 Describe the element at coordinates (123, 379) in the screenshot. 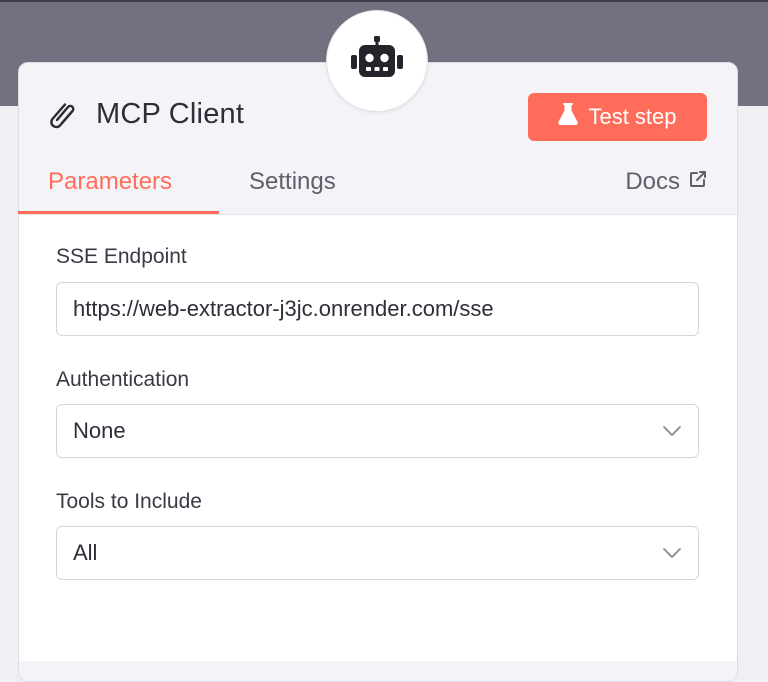

I see `authentication-label: Authentication` at that location.